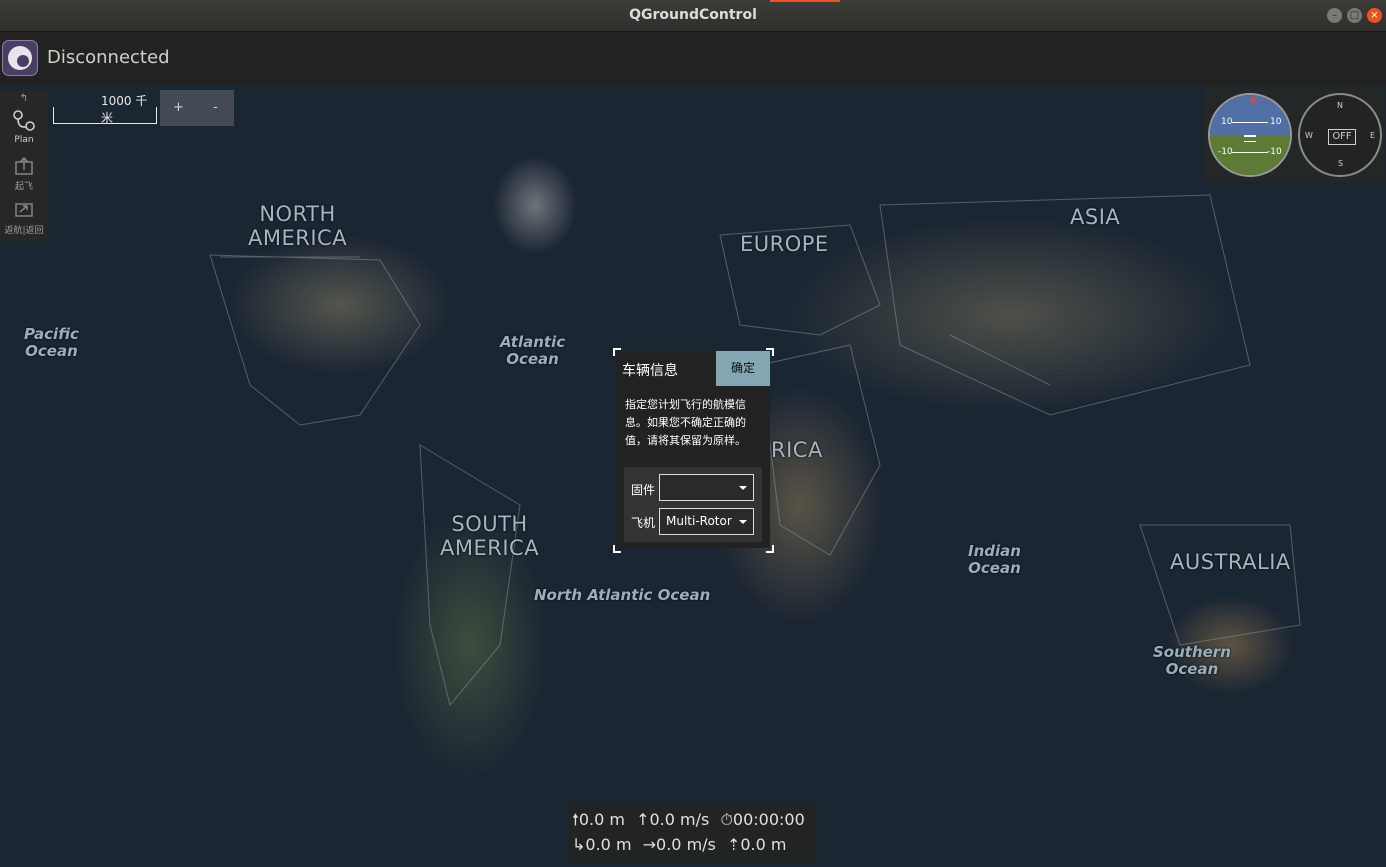  I want to click on zoom-in-button: +, so click(178, 108).